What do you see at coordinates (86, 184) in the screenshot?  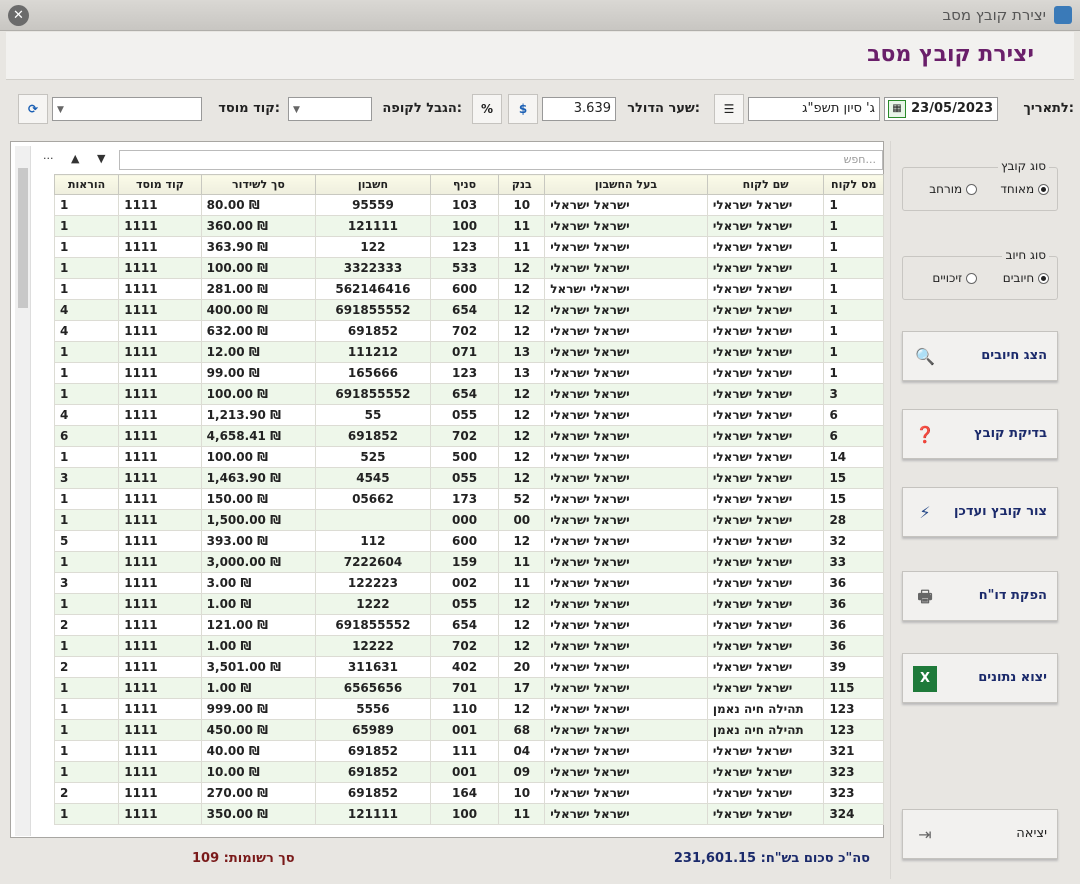 I see `column-header: הוראות` at bounding box center [86, 184].